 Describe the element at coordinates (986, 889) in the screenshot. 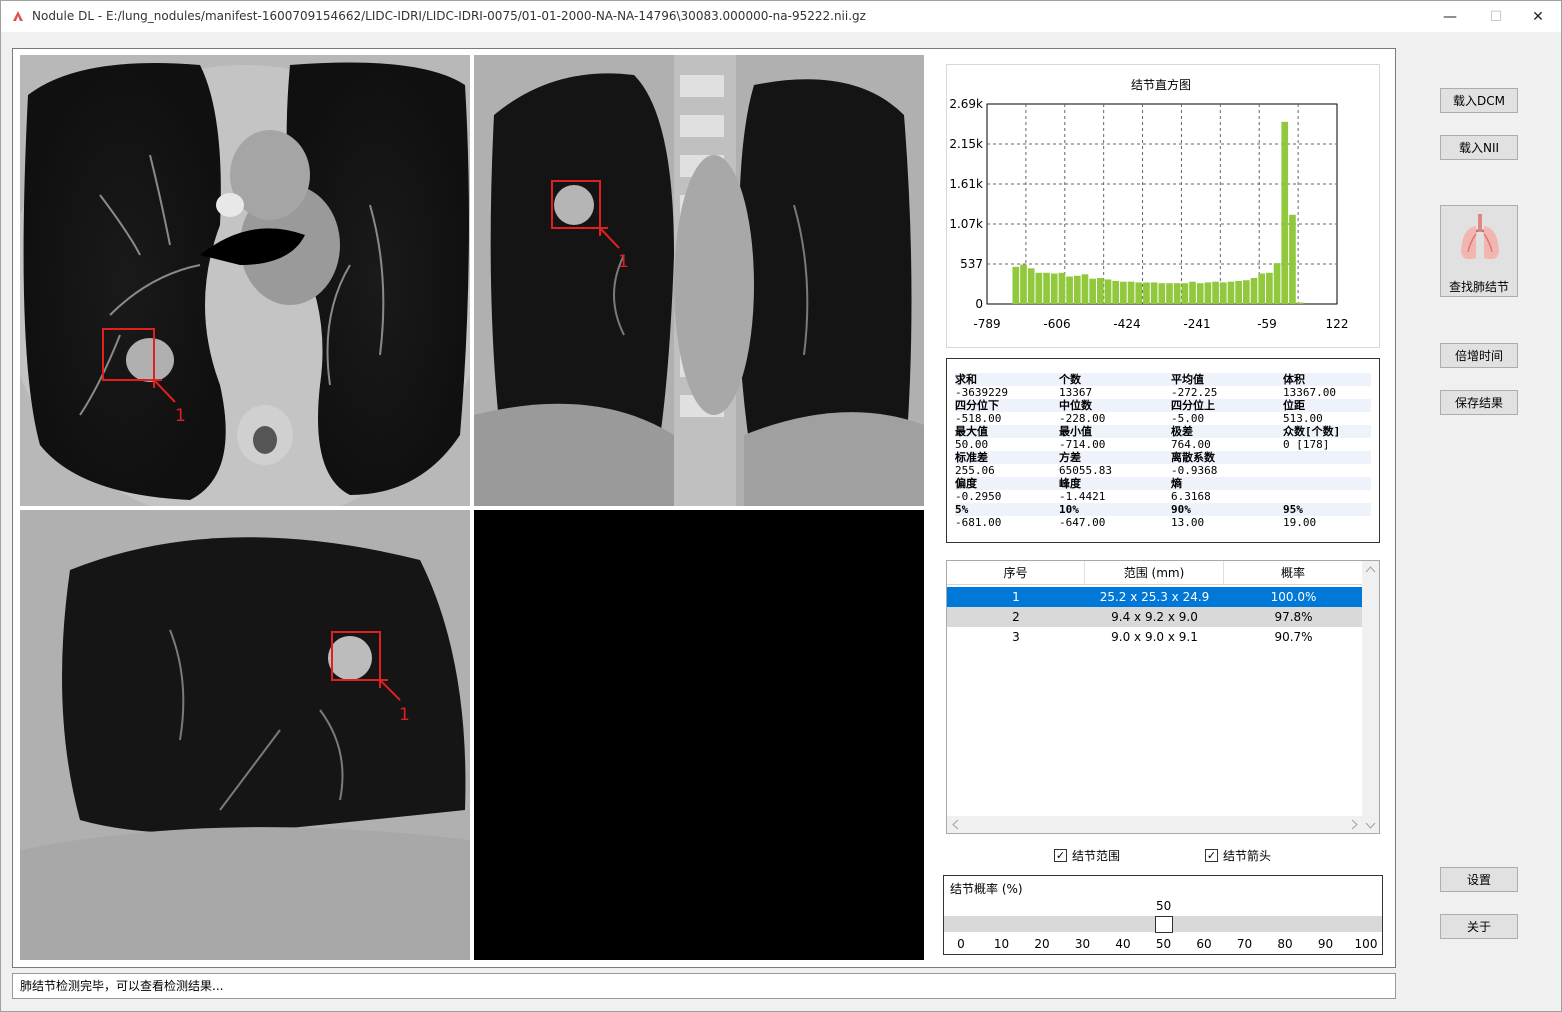

I see `probability-label: 结节概率 (%)` at that location.